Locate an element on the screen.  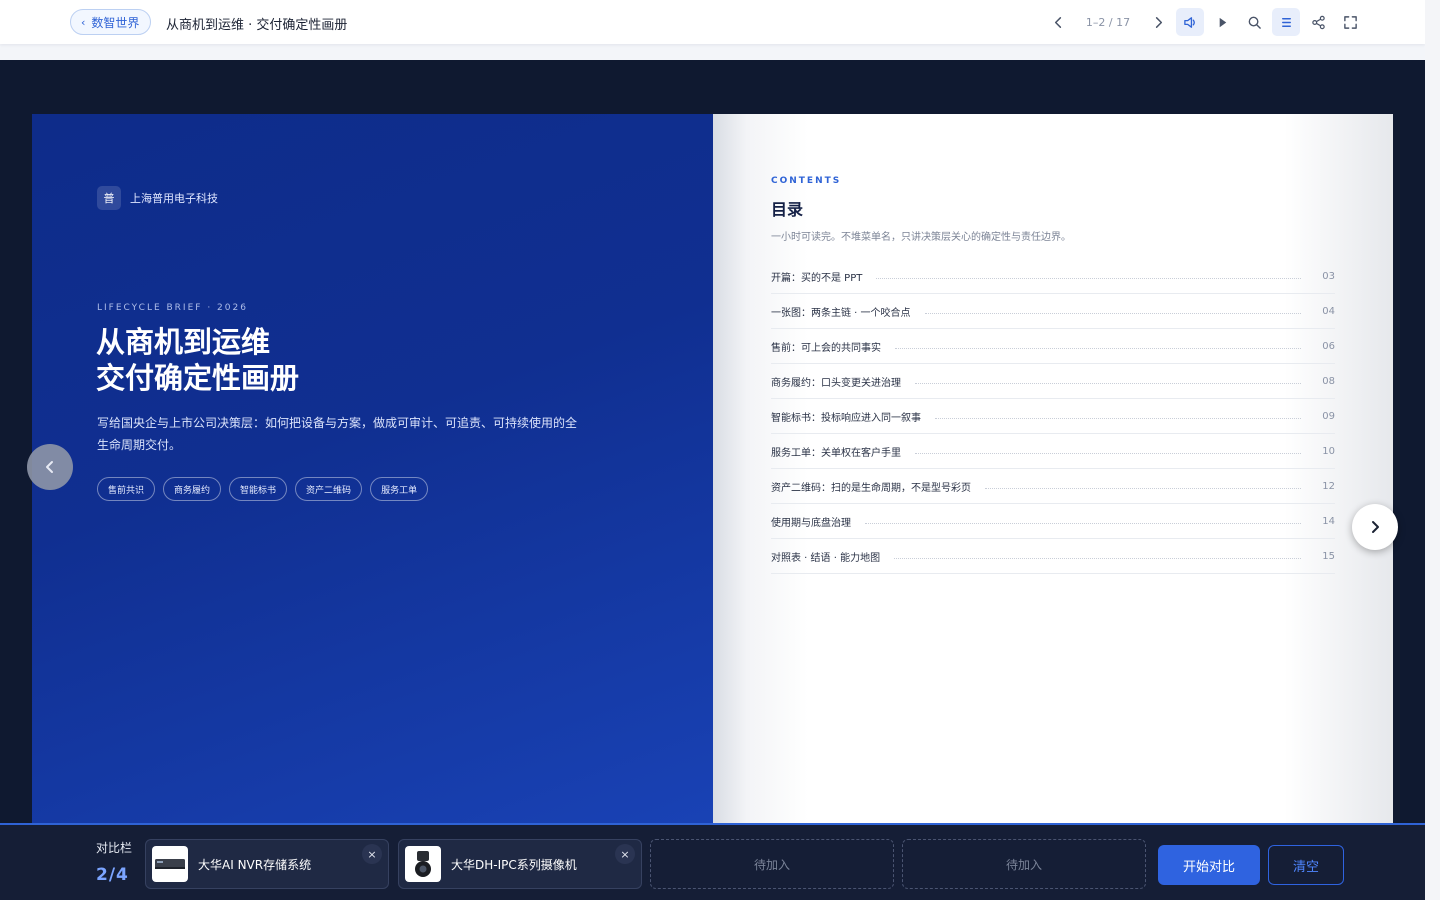
next-page-button is located at coordinates (1158, 22).